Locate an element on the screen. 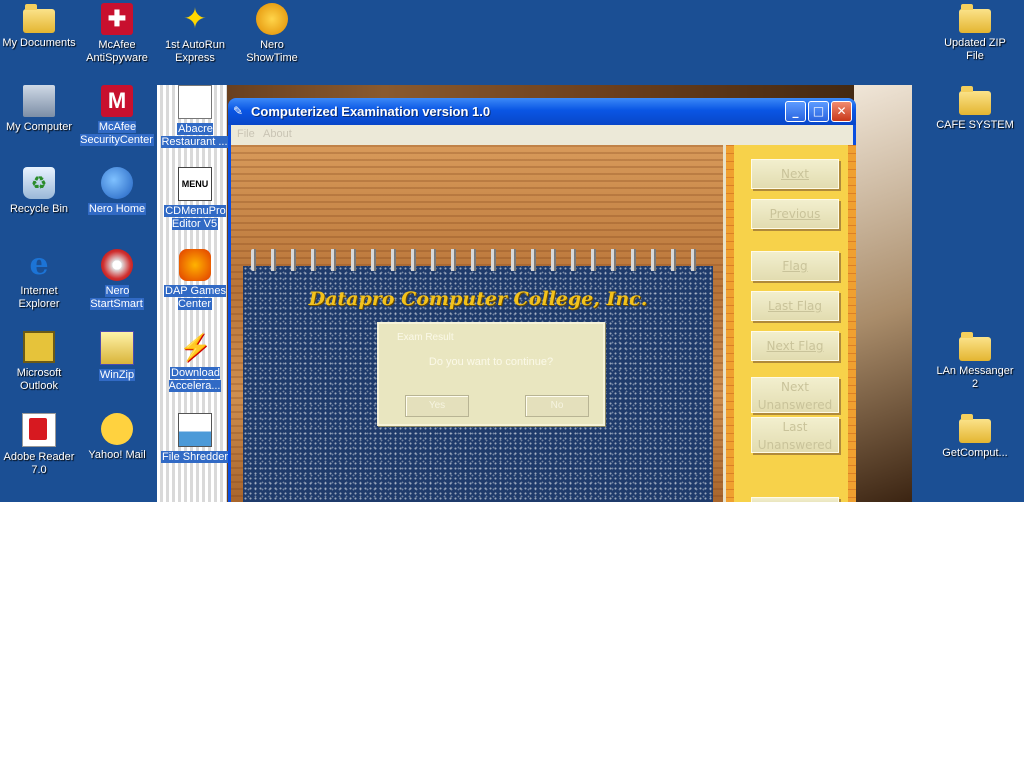 This screenshot has height=768, width=1024. hidden-nav-button is located at coordinates (795, 499).